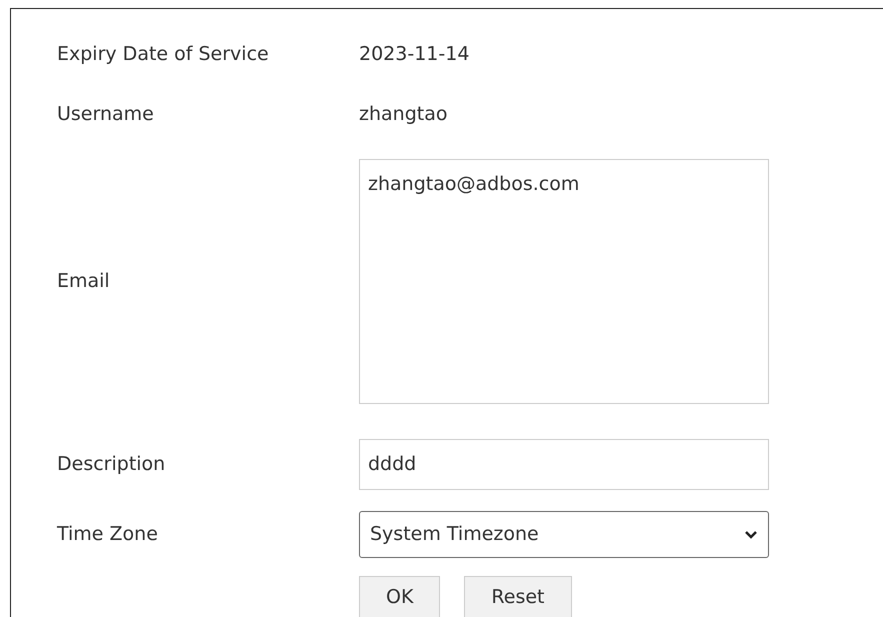  I want to click on chevron-down-icon, so click(751, 535).